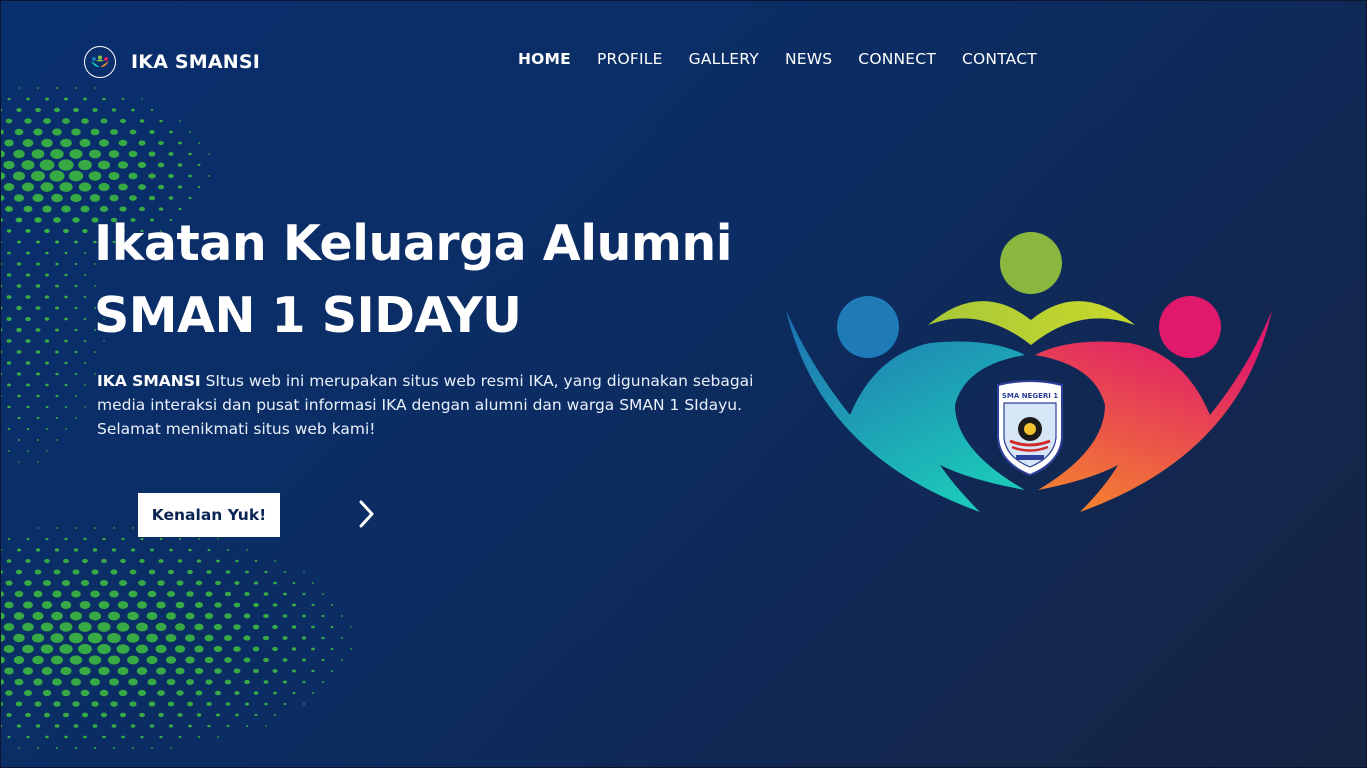 This screenshot has width=1367, height=768. Describe the element at coordinates (999, 59) in the screenshot. I see `nav-item-contact: CONTACT` at that location.